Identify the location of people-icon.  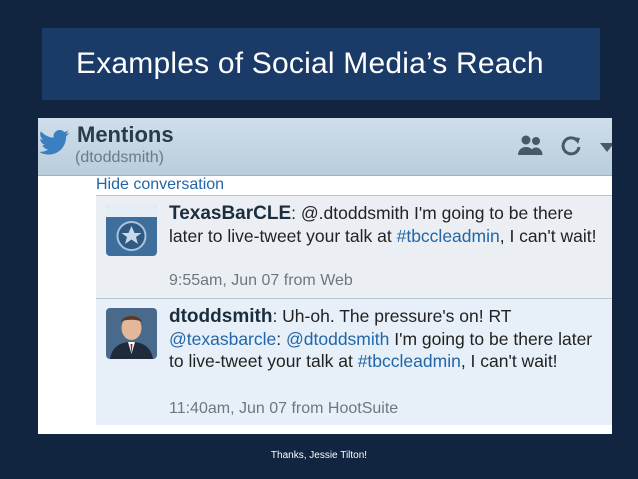
(531, 145).